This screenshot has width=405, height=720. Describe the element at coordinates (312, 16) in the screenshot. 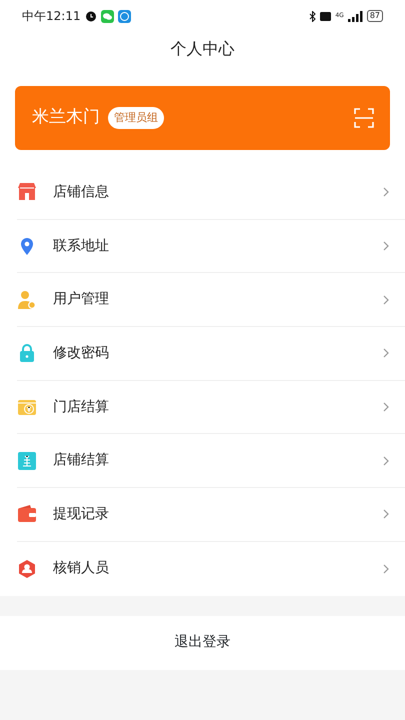

I see `bluetooth-icon` at that location.